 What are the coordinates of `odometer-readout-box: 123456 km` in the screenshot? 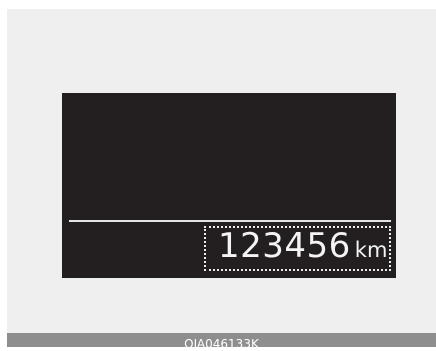 It's located at (297, 248).